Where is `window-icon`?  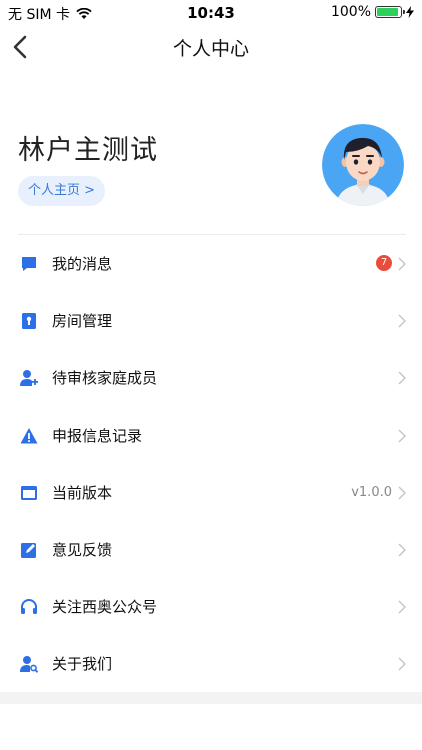
window-icon is located at coordinates (29, 492).